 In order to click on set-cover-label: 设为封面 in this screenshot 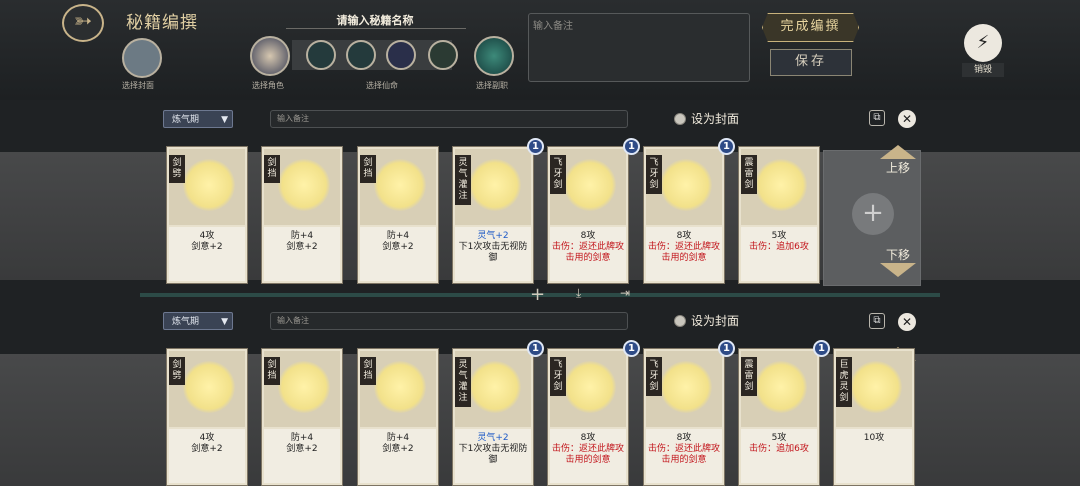, I will do `click(715, 321)`.